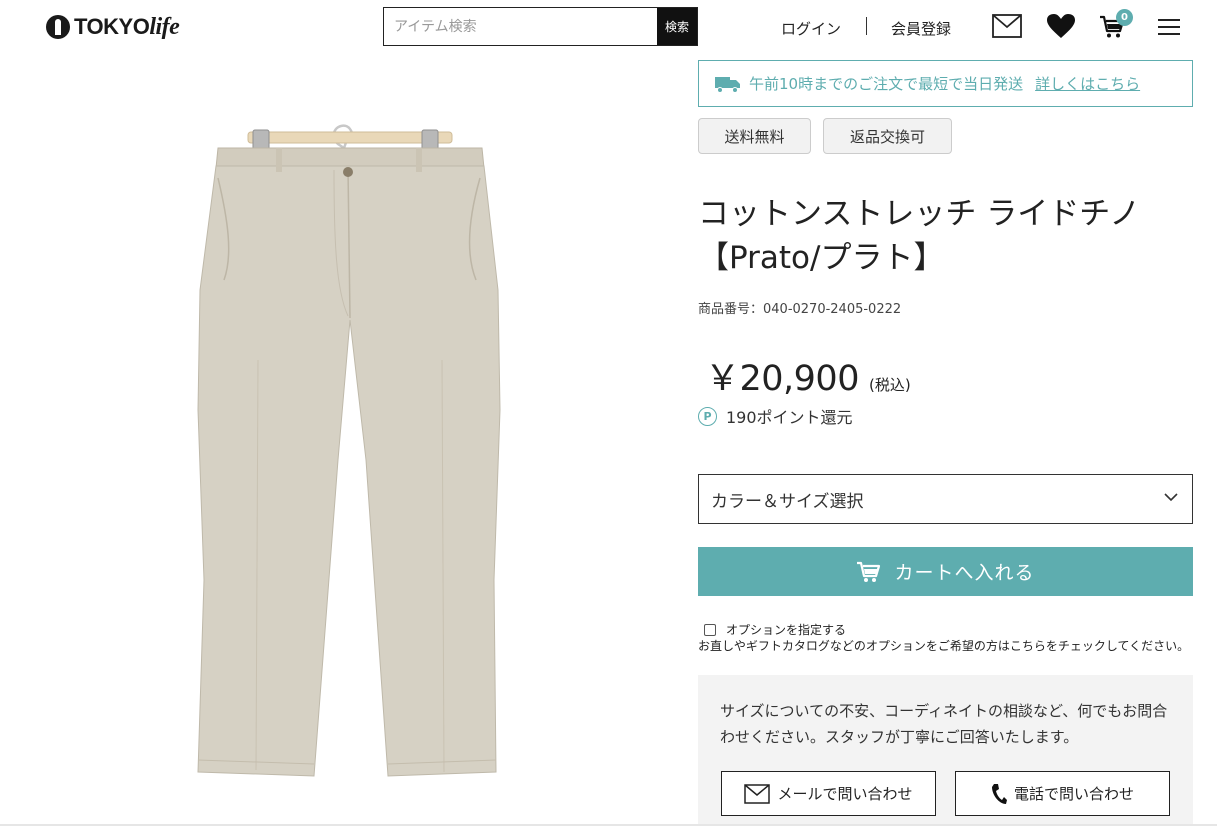 The image size is (1217, 826). I want to click on search-button: 検索, so click(677, 26).